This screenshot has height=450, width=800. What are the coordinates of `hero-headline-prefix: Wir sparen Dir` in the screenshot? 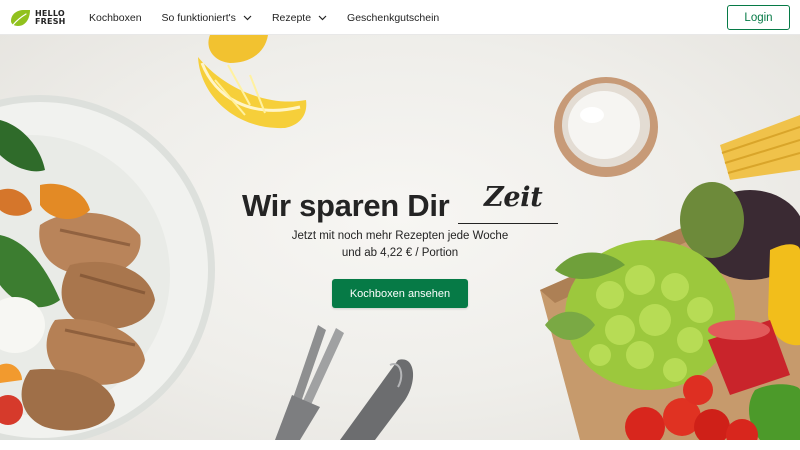 It's located at (346, 205).